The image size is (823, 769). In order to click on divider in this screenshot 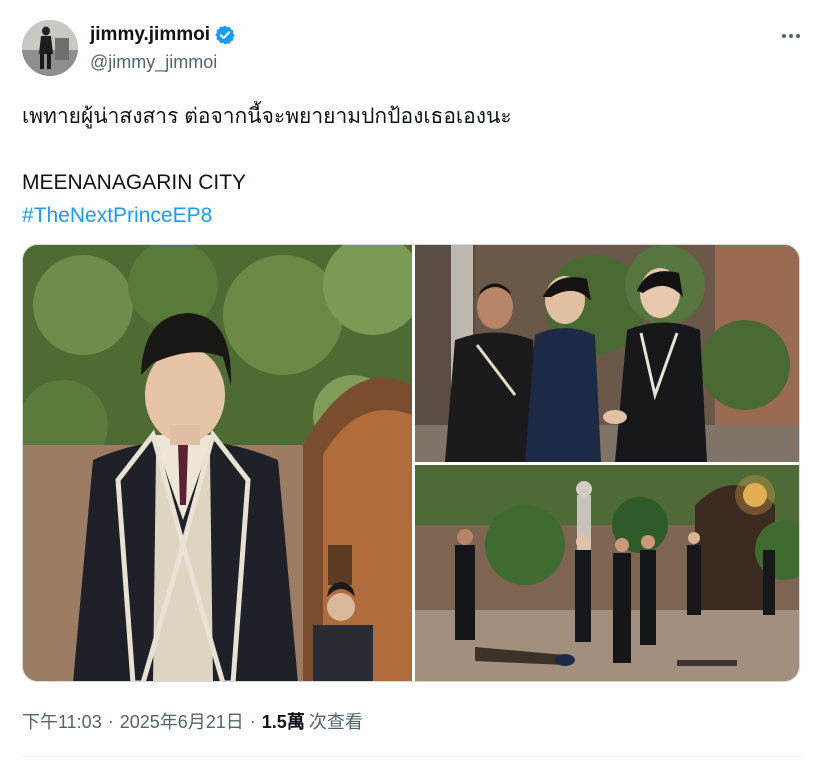, I will do `click(411, 756)`.